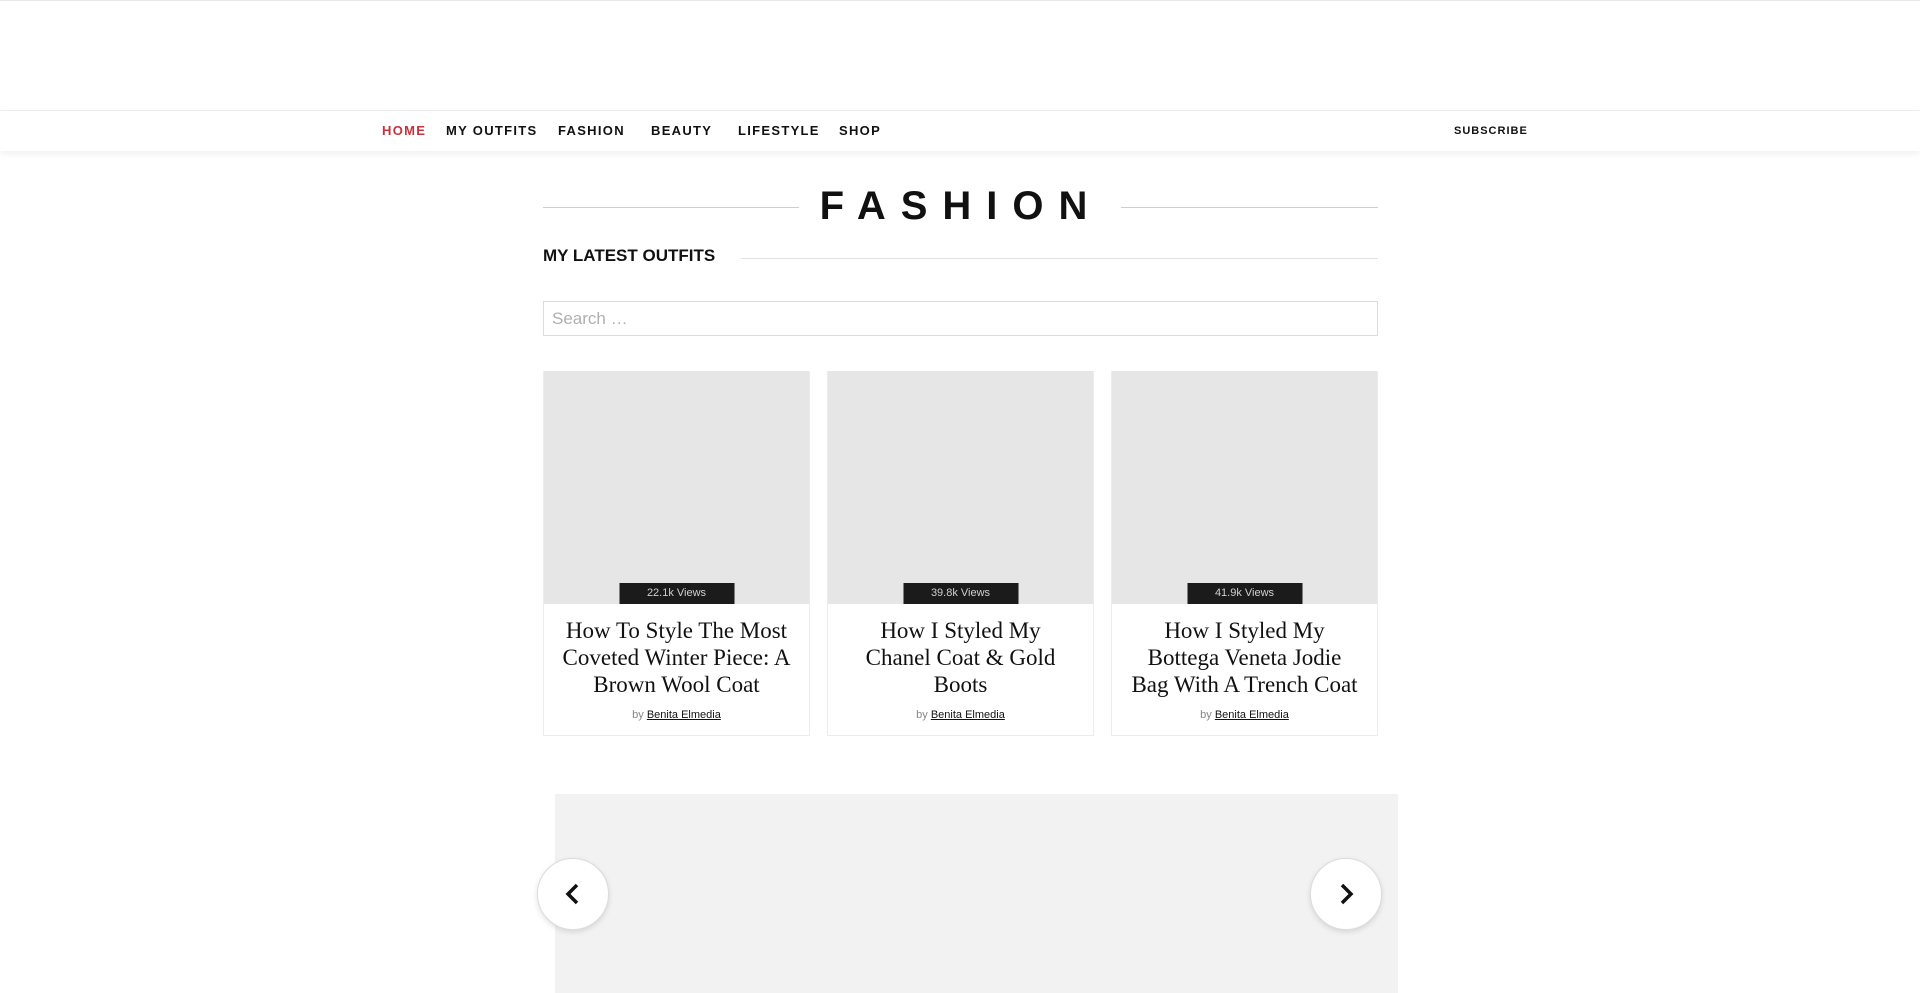  What do you see at coordinates (960, 318) in the screenshot?
I see `search-input` at bounding box center [960, 318].